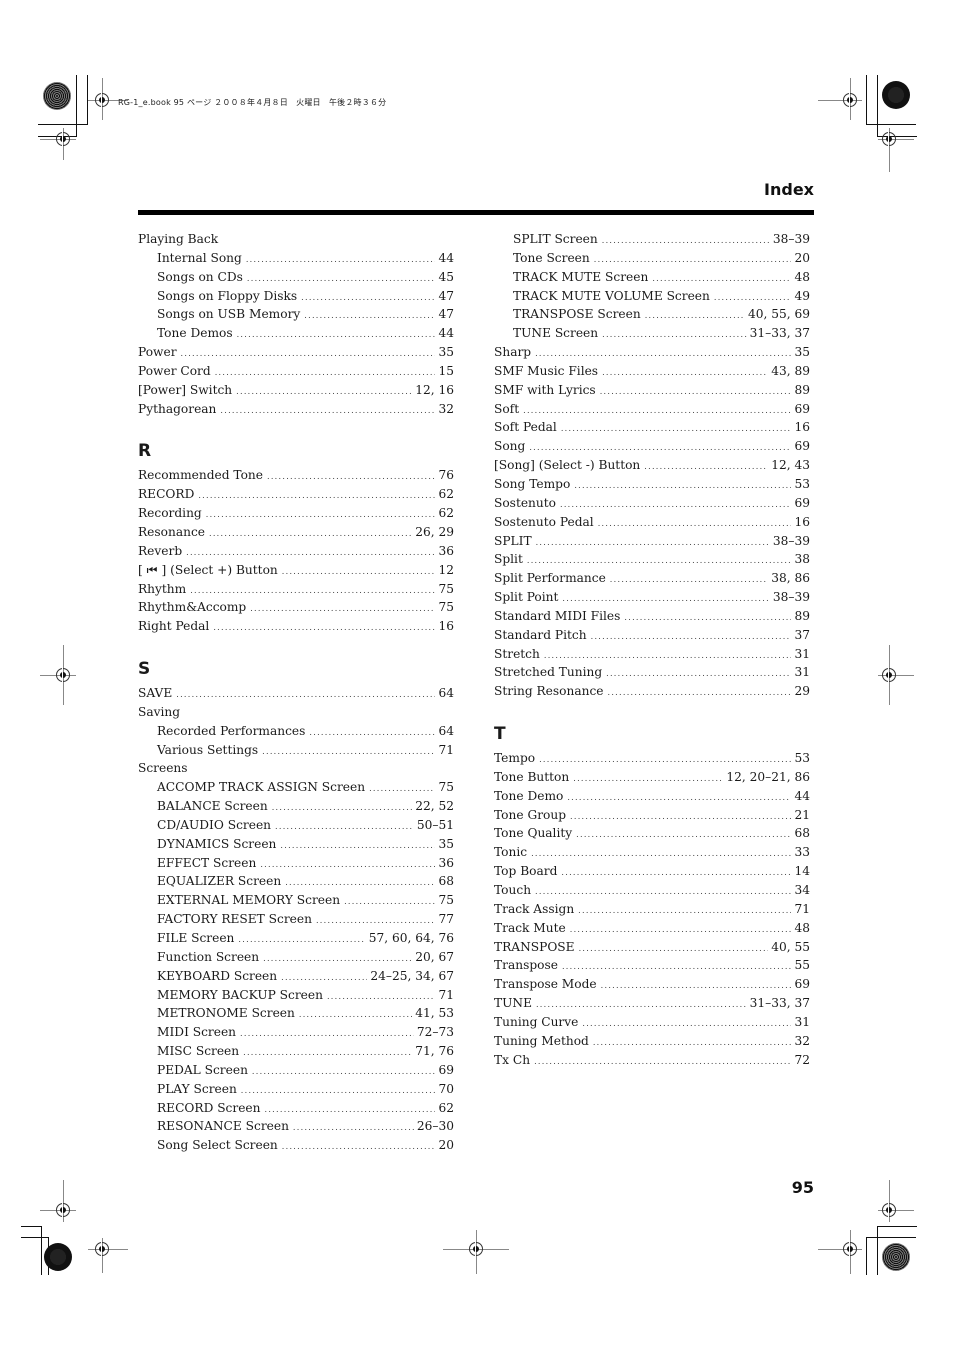 This screenshot has width=954, height=1351. I want to click on page-reference: 53, so click(802, 483).